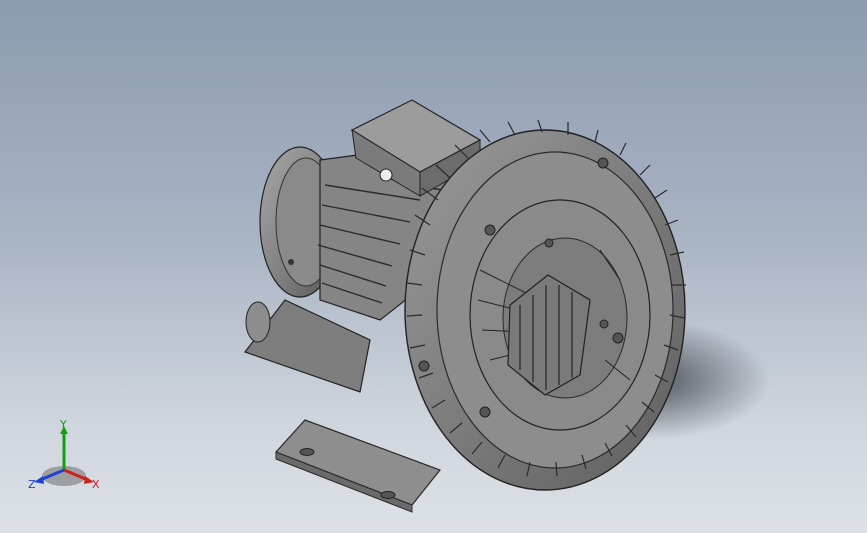  Describe the element at coordinates (64, 454) in the screenshot. I see `coordinate-triad: Y X Z` at that location.